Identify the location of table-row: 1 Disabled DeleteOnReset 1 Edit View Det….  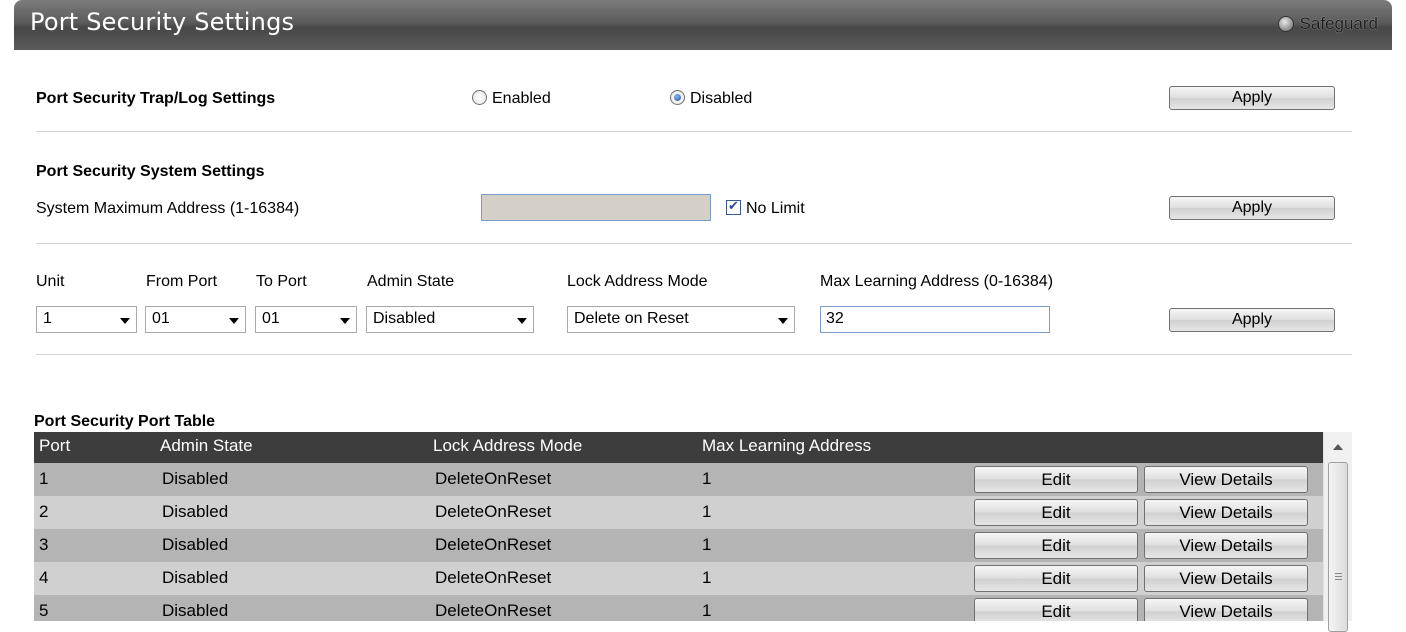
(678, 479).